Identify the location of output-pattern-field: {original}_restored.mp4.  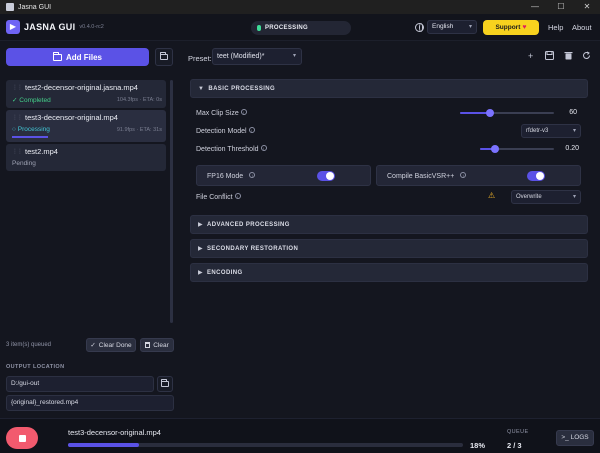
(90, 403).